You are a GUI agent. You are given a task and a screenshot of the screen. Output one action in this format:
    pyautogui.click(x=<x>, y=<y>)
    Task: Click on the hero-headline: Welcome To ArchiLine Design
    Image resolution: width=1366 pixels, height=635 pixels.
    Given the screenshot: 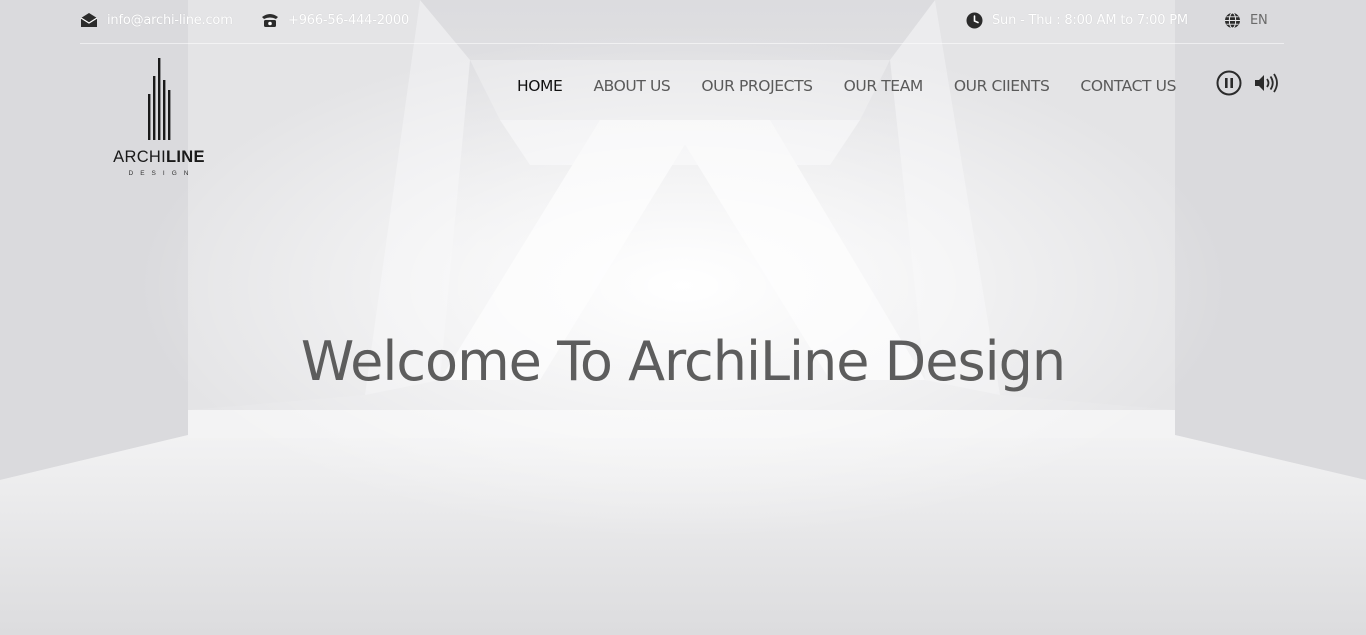 What is the action you would take?
    pyautogui.click(x=683, y=361)
    